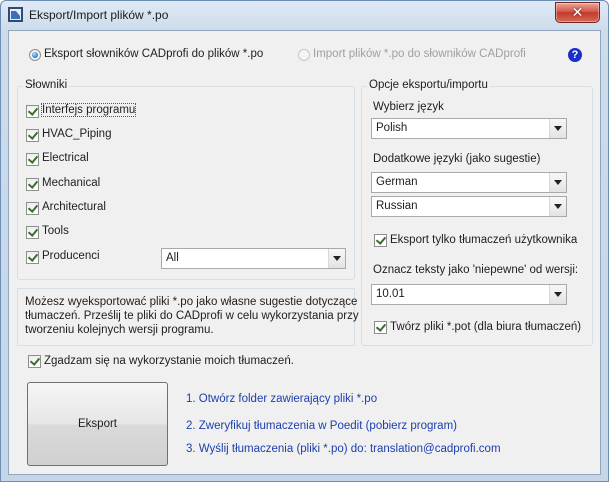 The image size is (609, 482). I want to click on only-user-checkbox, so click(380, 240).